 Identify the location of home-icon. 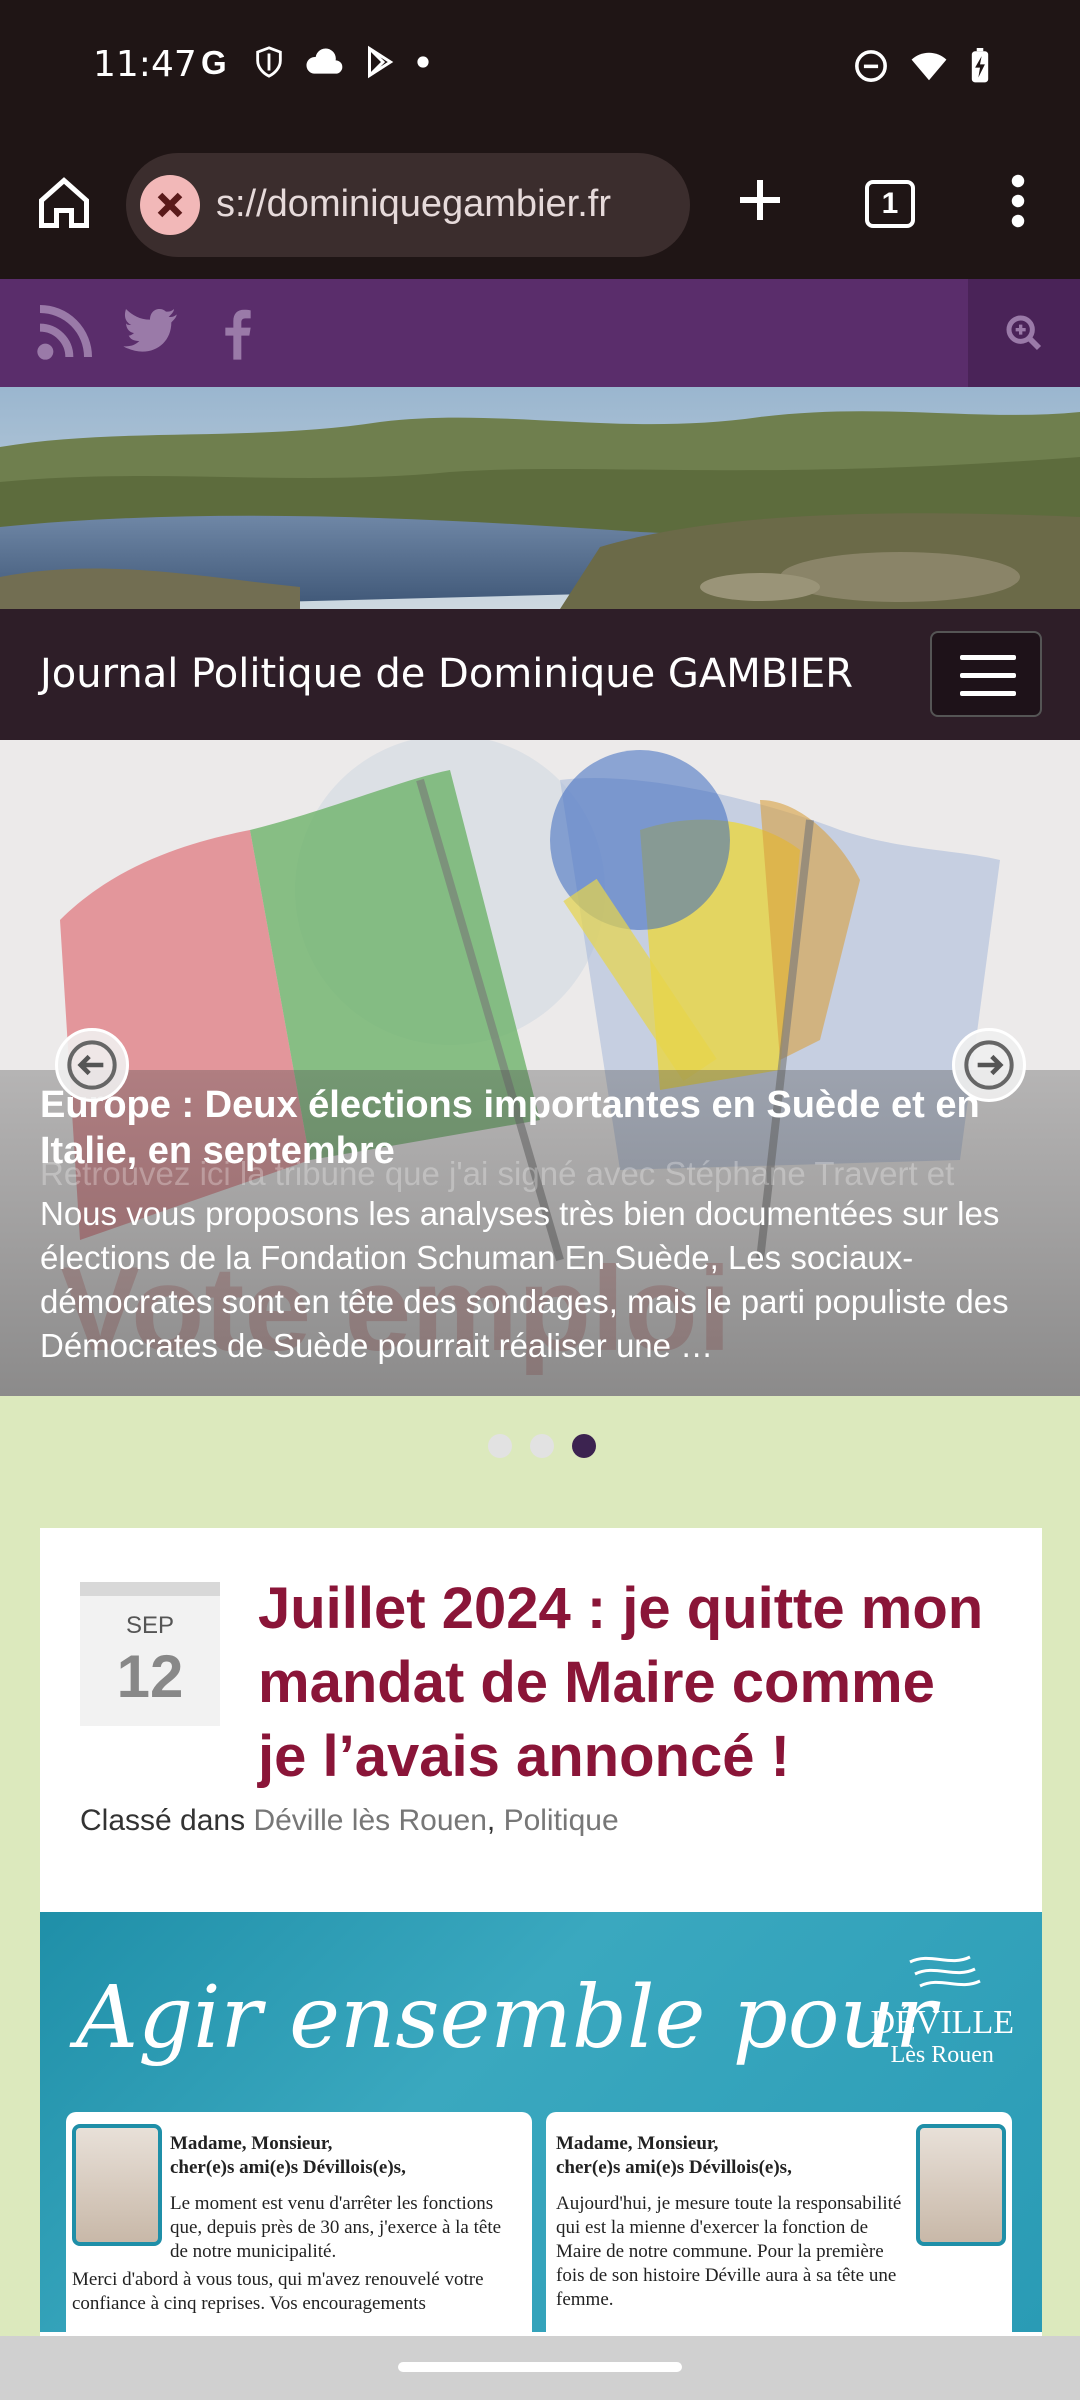
(64, 203).